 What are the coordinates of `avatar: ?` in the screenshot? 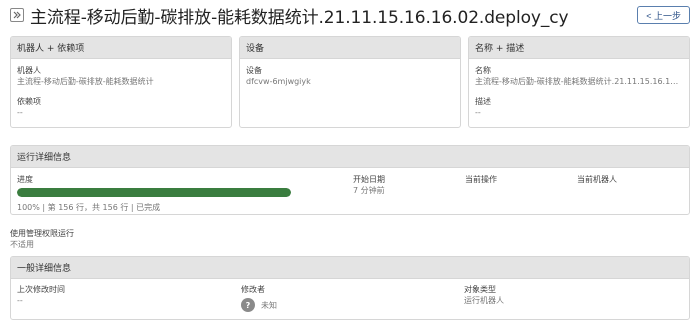 It's located at (248, 305).